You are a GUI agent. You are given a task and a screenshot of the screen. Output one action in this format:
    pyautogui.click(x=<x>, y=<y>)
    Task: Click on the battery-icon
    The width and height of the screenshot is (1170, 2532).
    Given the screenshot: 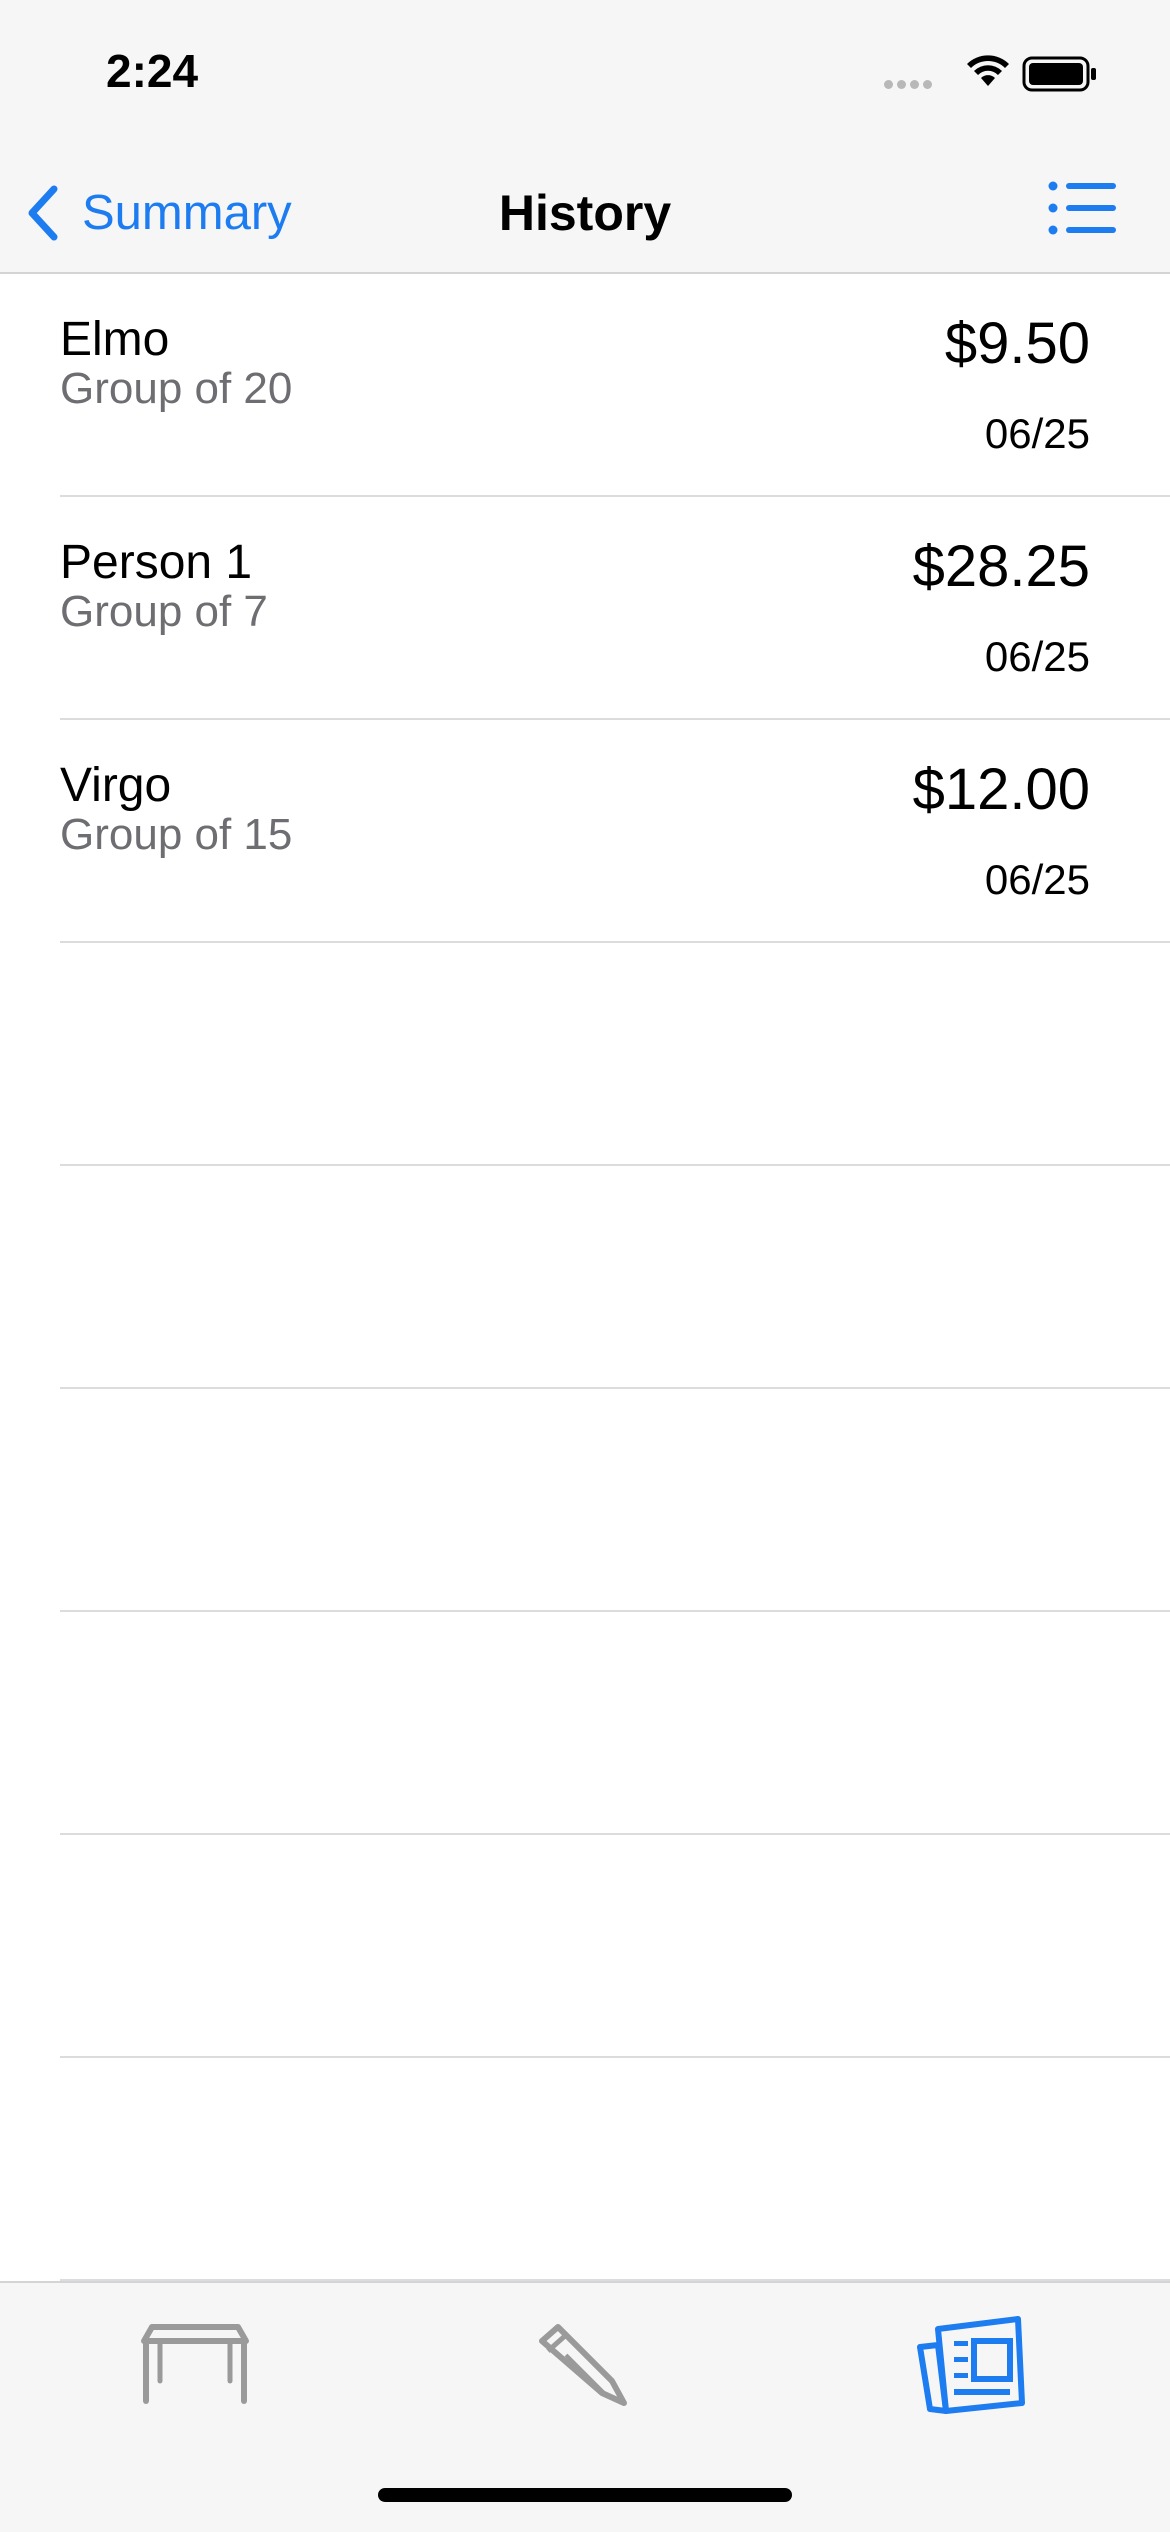 What is the action you would take?
    pyautogui.click(x=1059, y=74)
    